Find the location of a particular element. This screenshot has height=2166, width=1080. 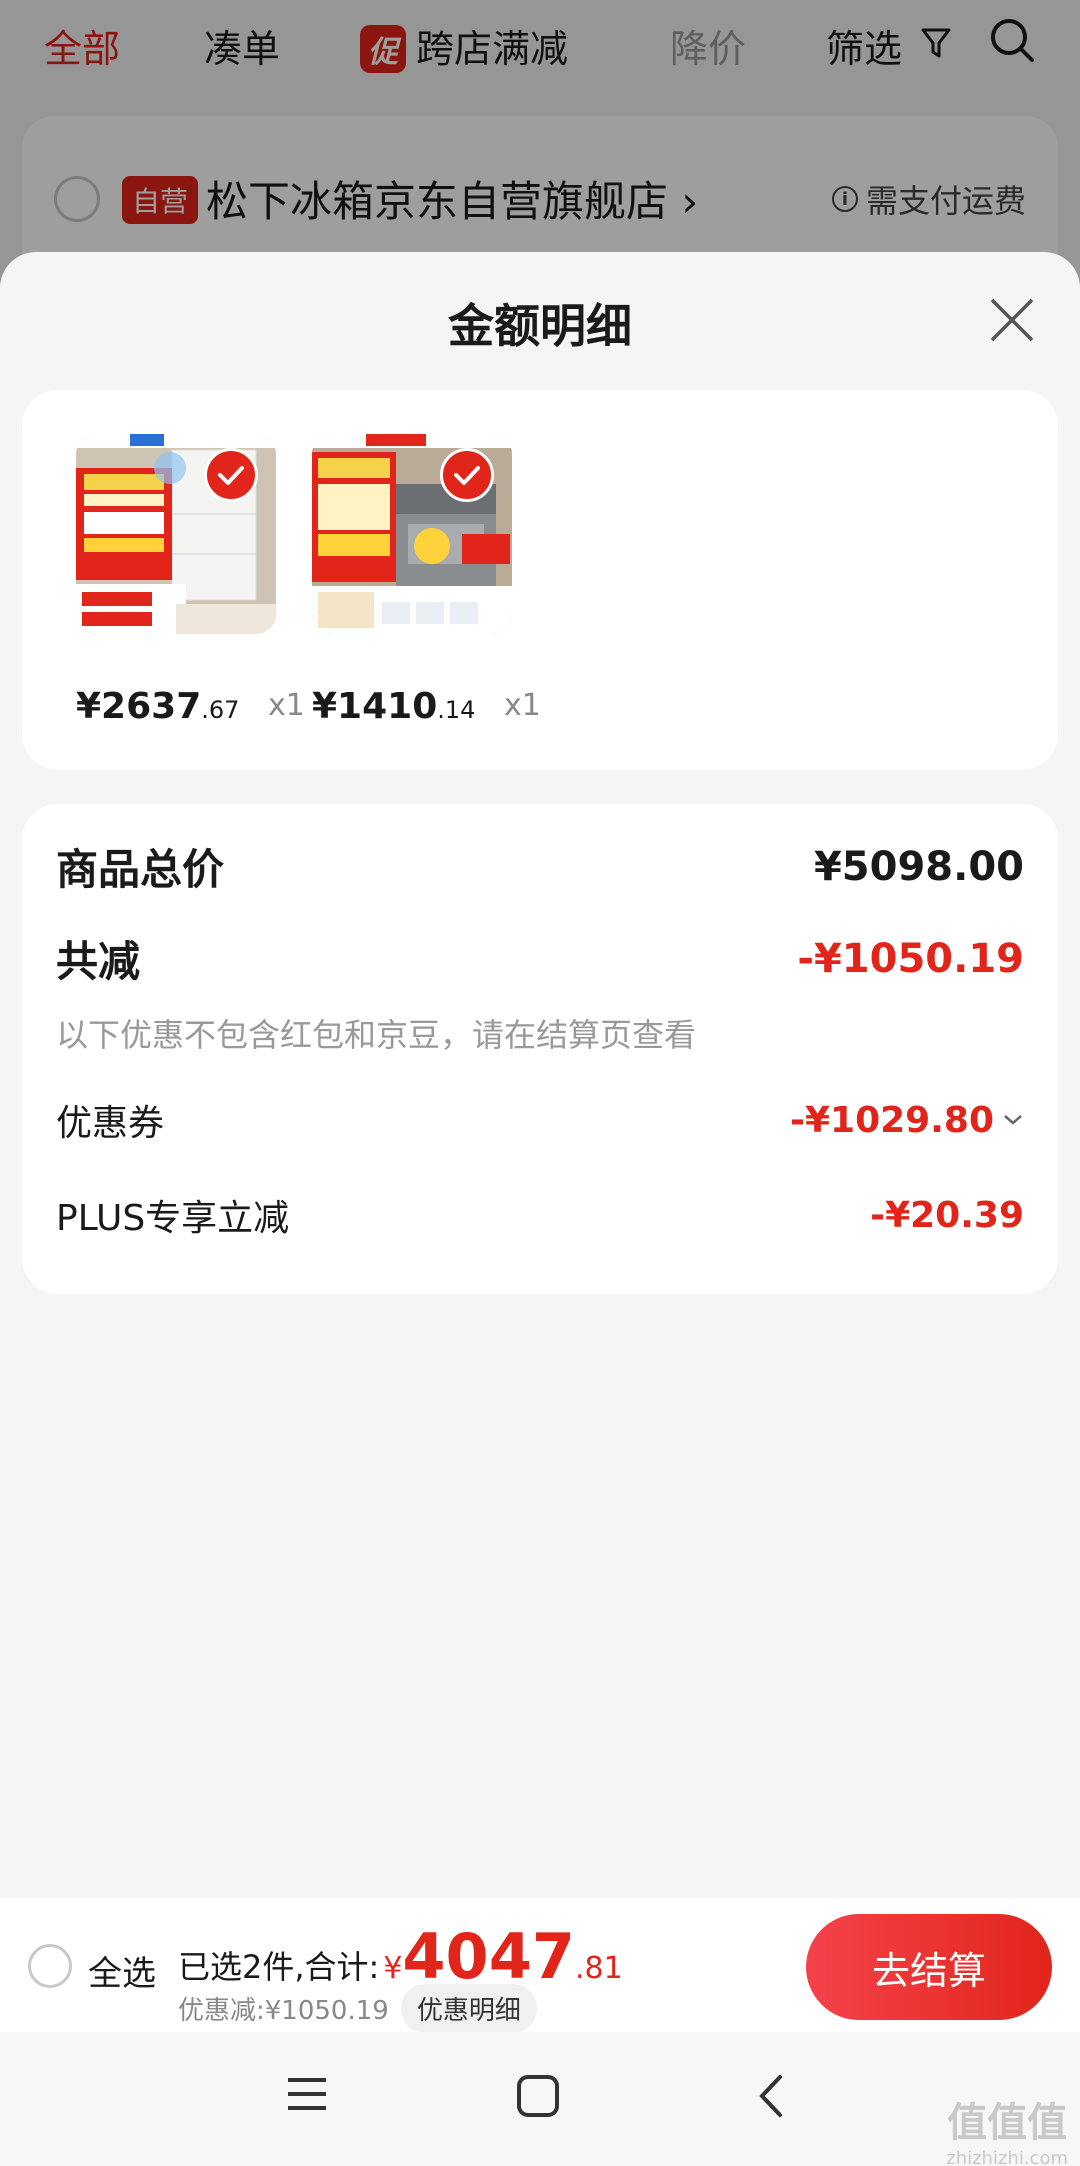

product-item: ¥1410.14 x1 is located at coordinates (427, 580).